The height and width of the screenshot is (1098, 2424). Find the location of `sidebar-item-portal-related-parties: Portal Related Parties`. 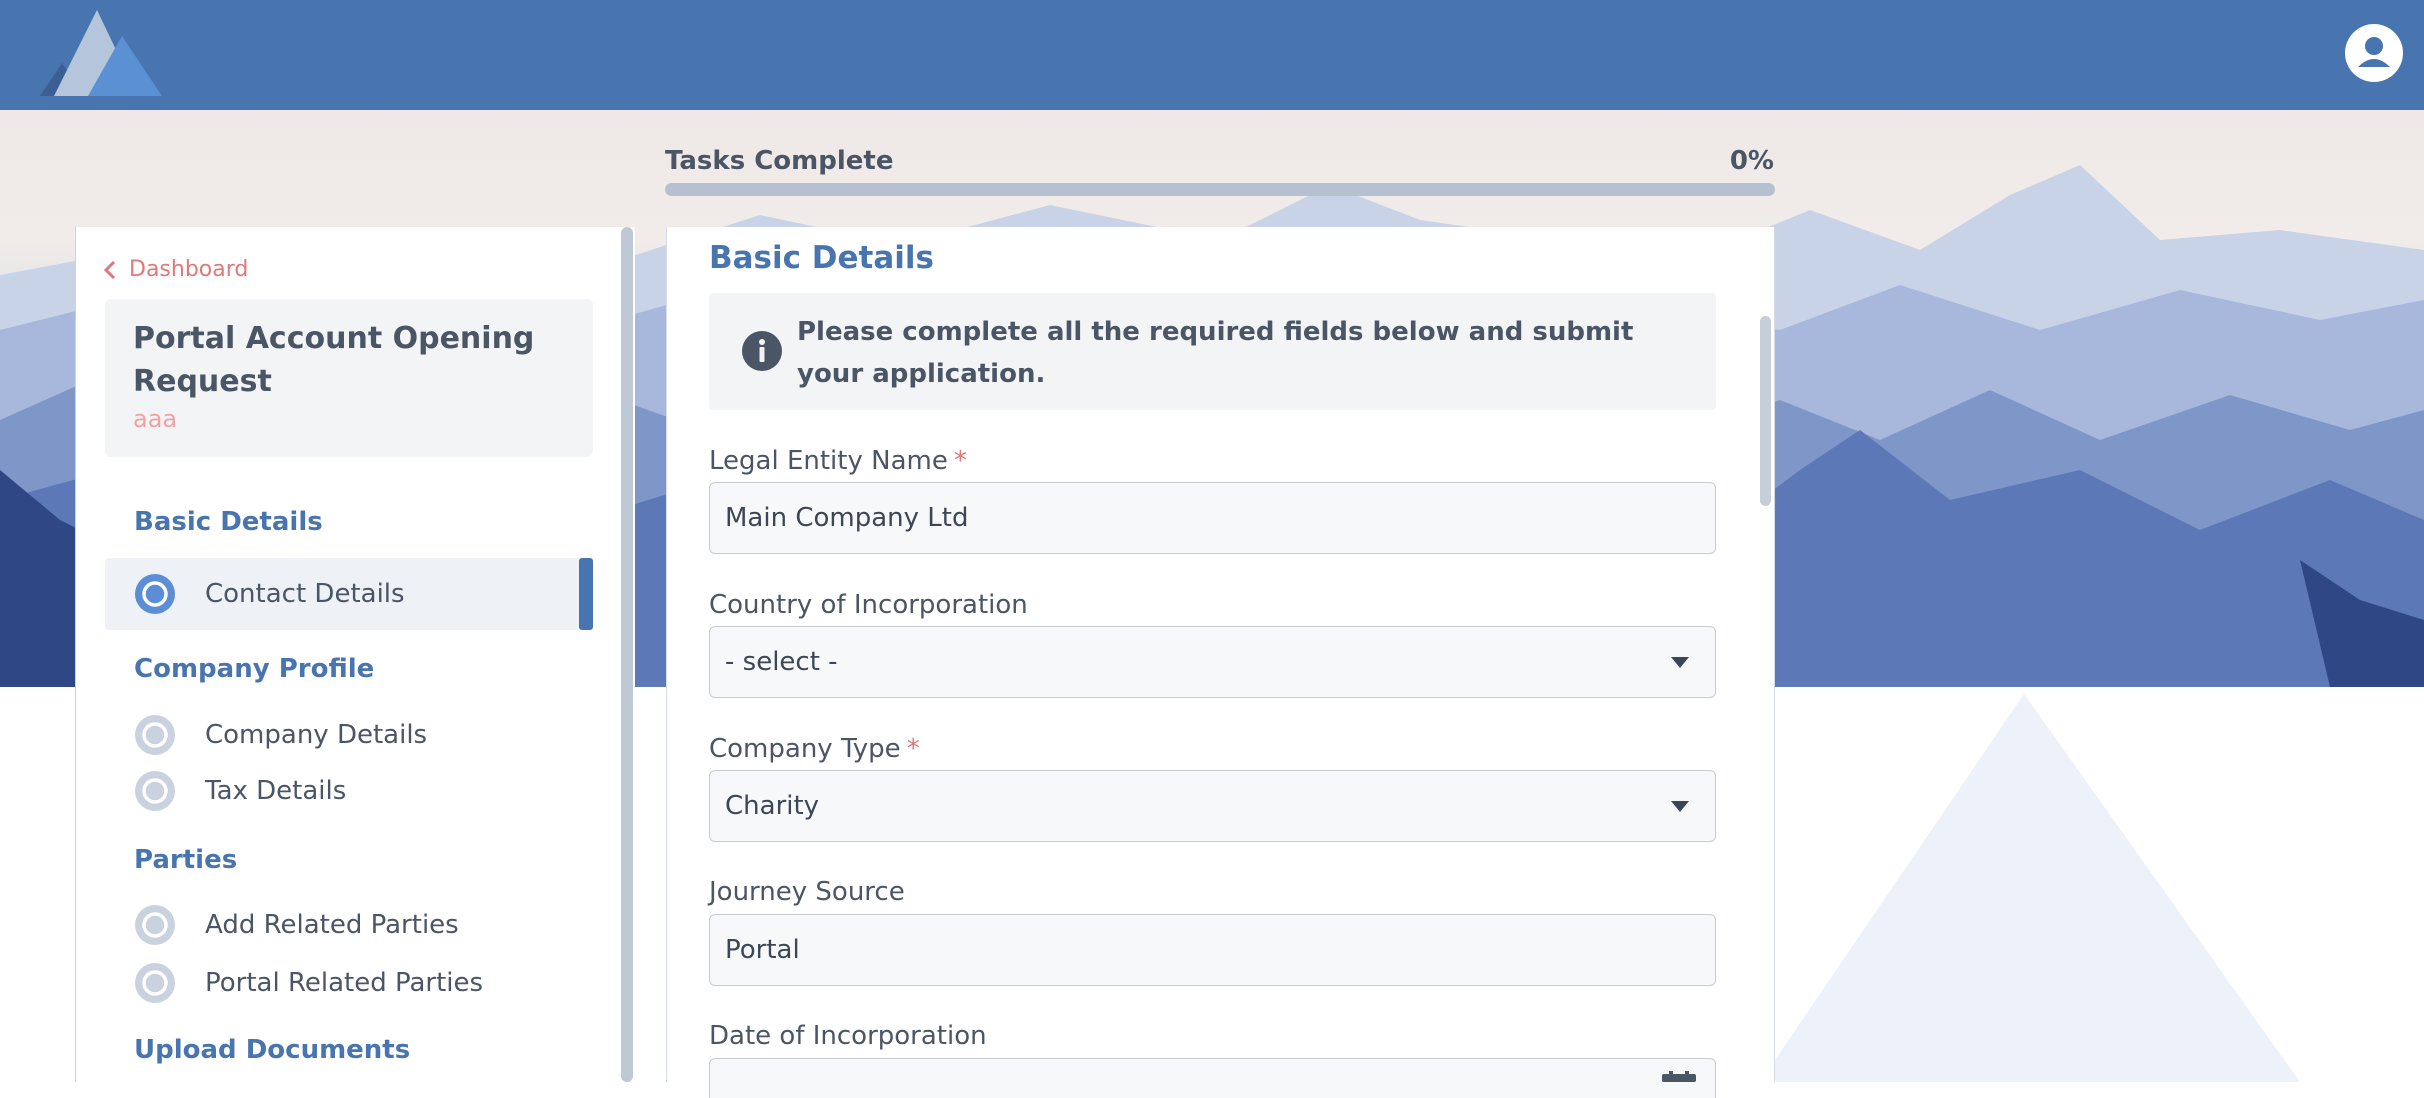

sidebar-item-portal-related-parties: Portal Related Parties is located at coordinates (349, 983).